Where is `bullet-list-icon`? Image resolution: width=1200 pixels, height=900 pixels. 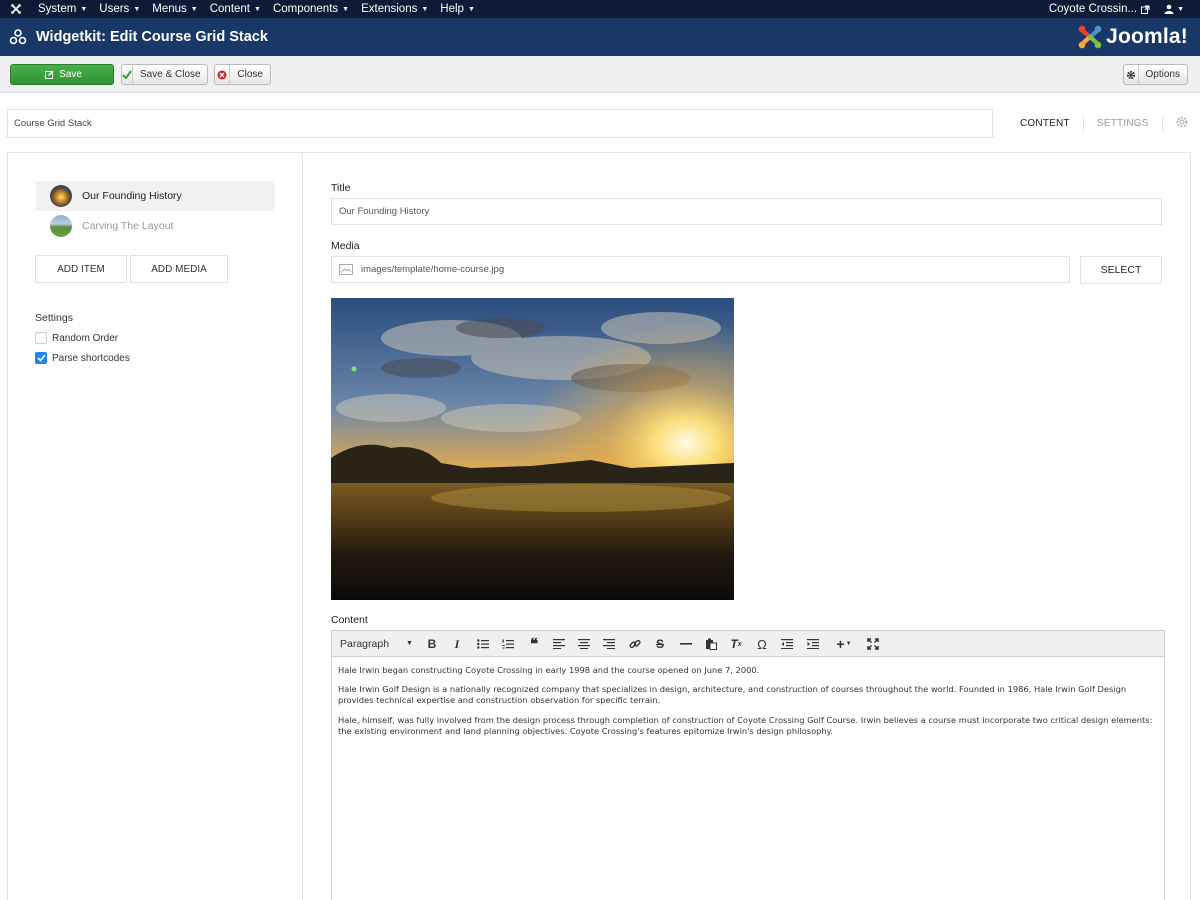 bullet-list-icon is located at coordinates (483, 644).